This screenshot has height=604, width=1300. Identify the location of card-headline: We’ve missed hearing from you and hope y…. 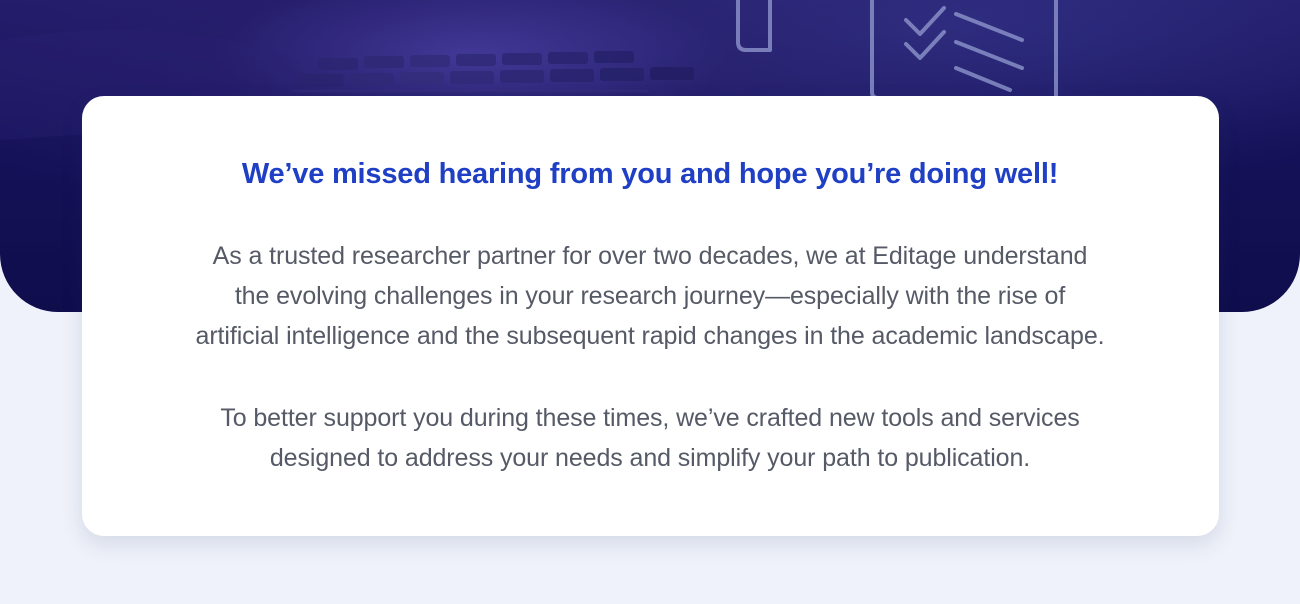
(650, 174).